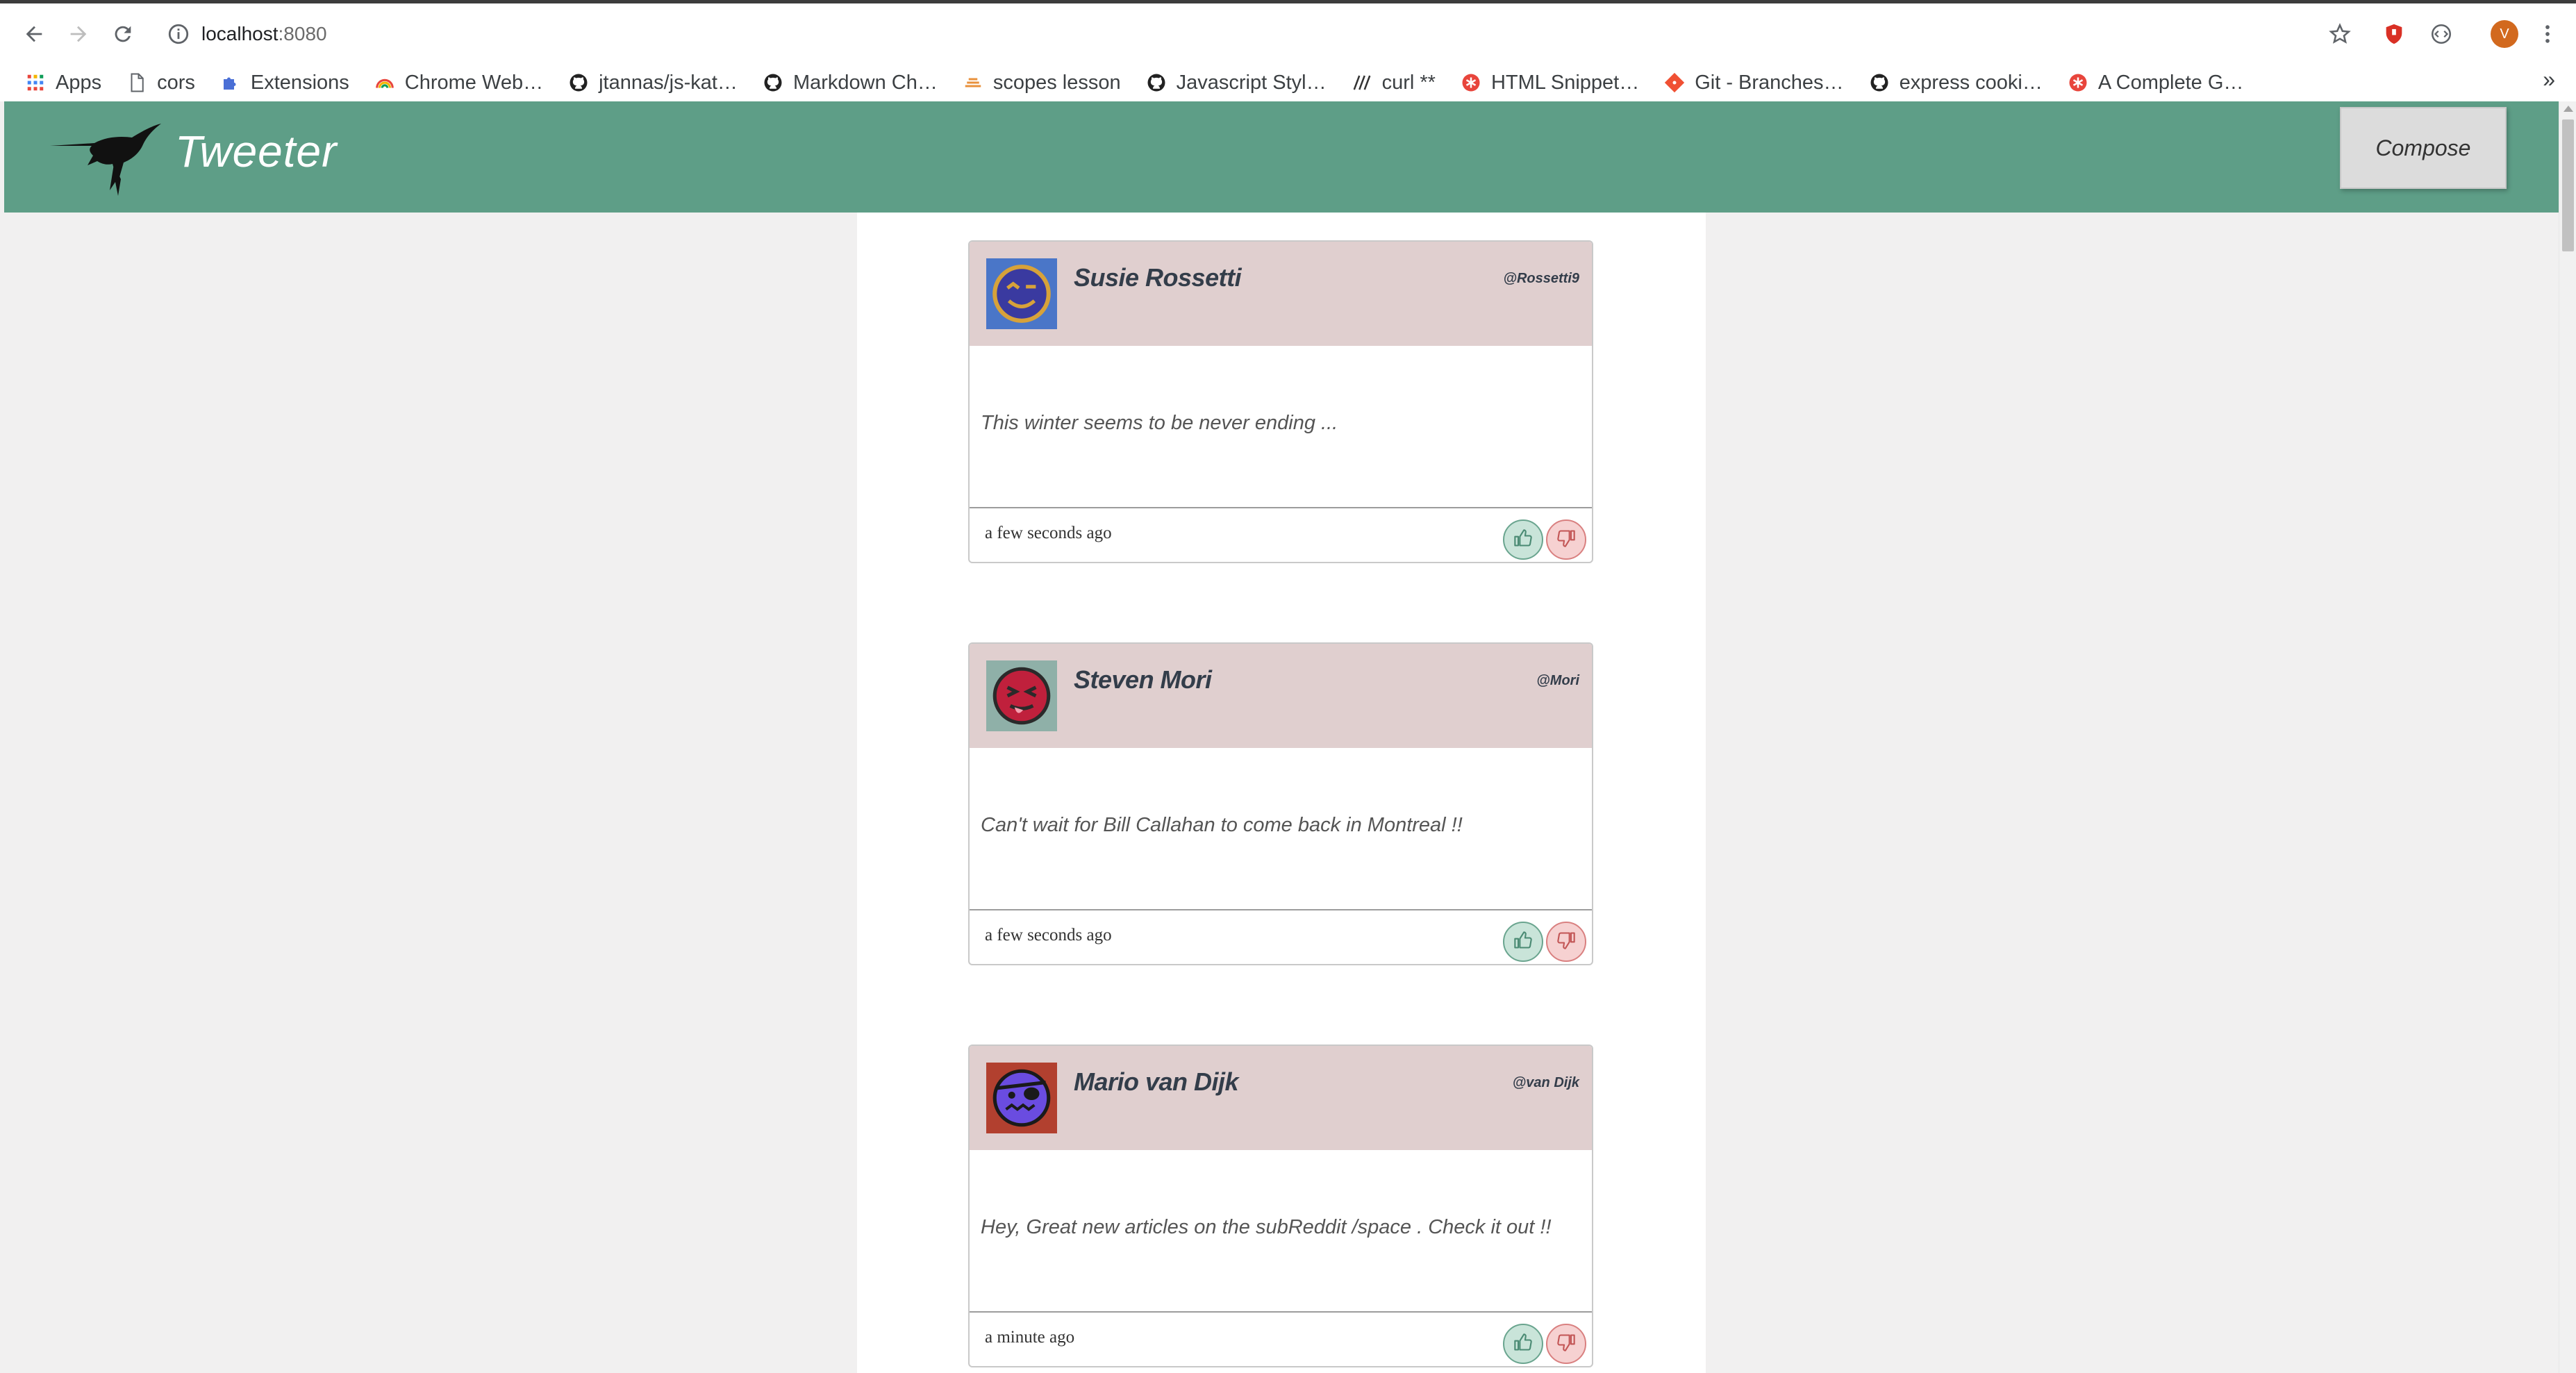 The height and width of the screenshot is (1373, 2576). I want to click on wink-face-icon, so click(1021, 293).